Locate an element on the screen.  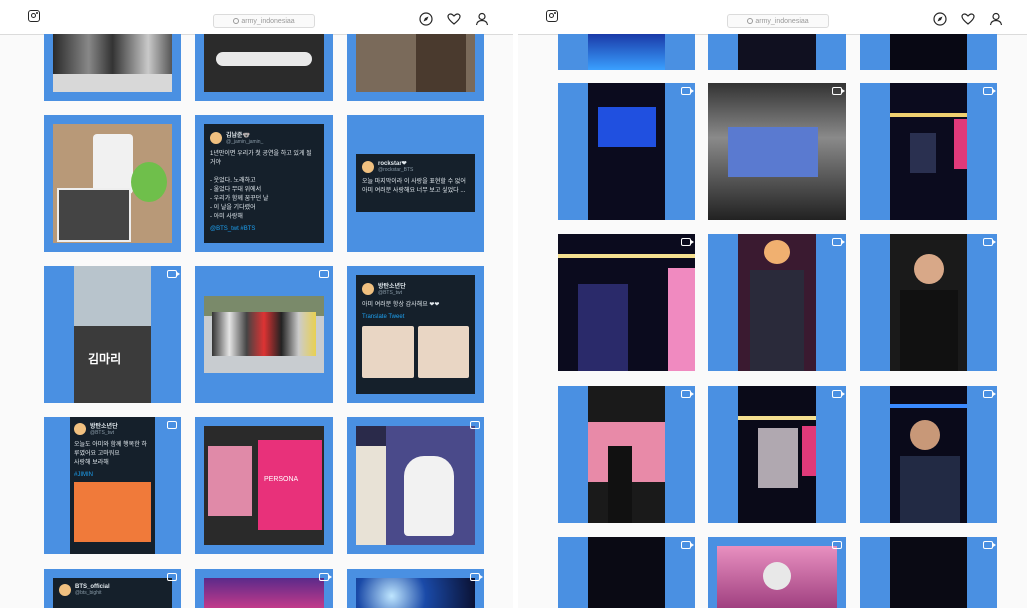
post-thumbnail: PERSONA is located at coordinates (264, 485).